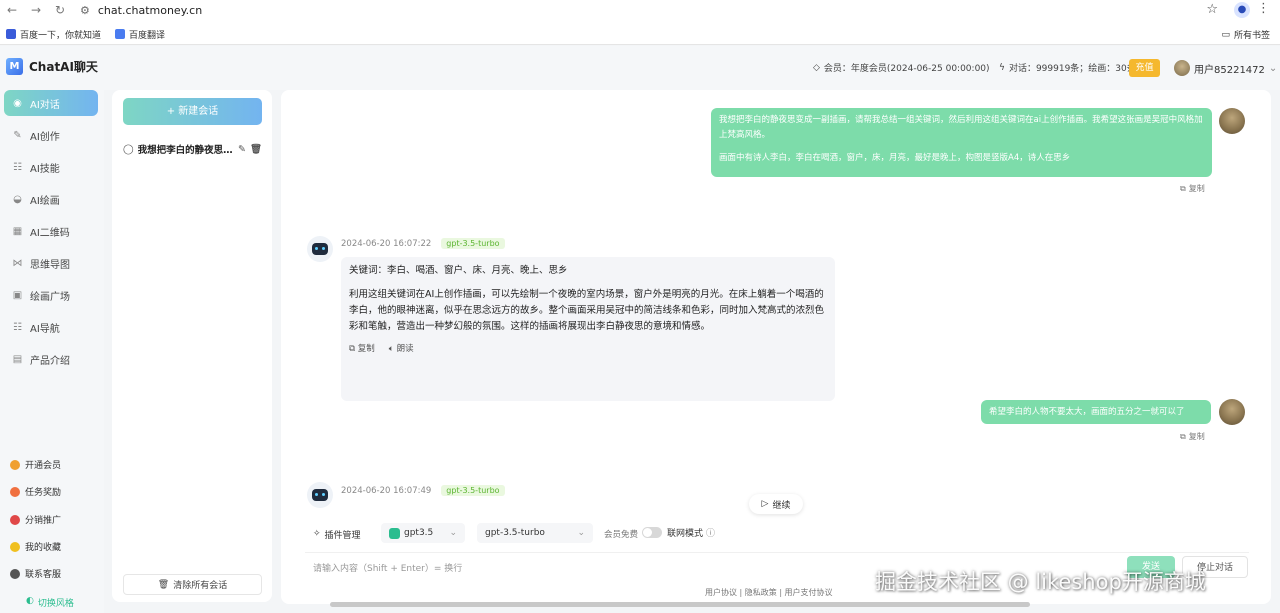  What do you see at coordinates (43, 521) in the screenshot?
I see `bottom-link-label: 分销推广` at bounding box center [43, 521].